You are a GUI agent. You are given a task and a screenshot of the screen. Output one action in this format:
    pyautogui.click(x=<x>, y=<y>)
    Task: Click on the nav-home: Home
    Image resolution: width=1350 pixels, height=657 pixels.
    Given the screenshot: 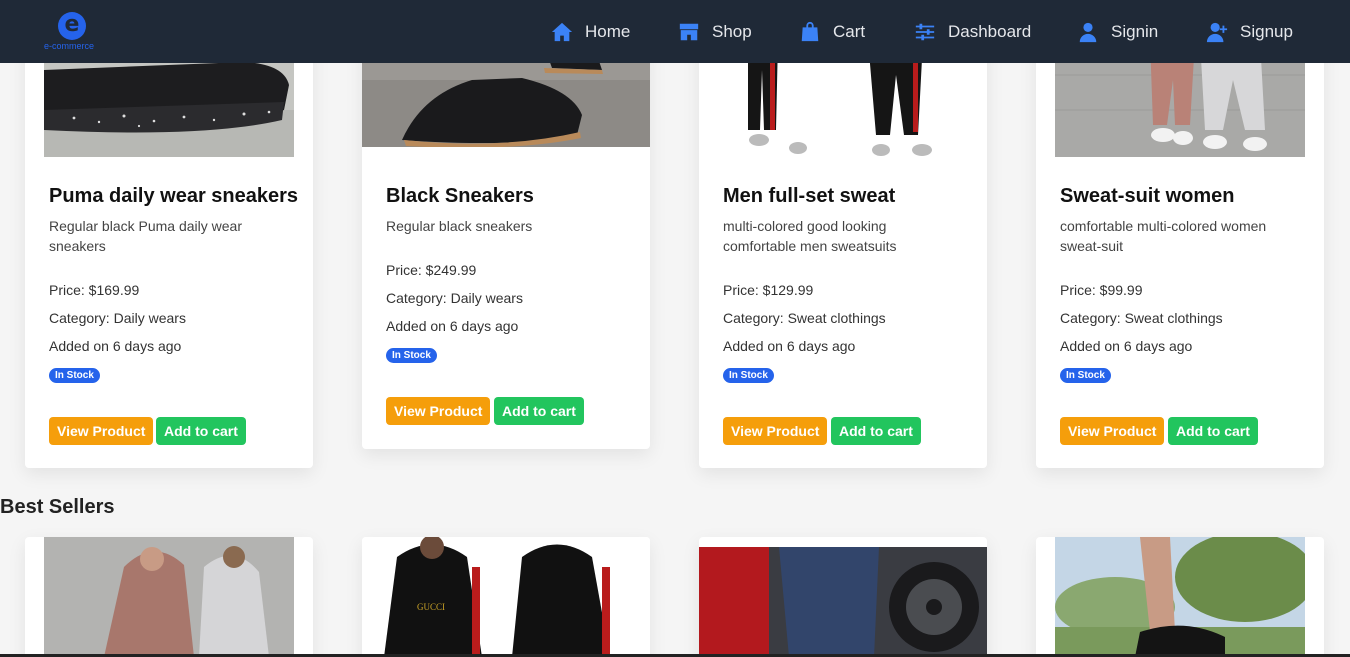 What is the action you would take?
    pyautogui.click(x=590, y=32)
    